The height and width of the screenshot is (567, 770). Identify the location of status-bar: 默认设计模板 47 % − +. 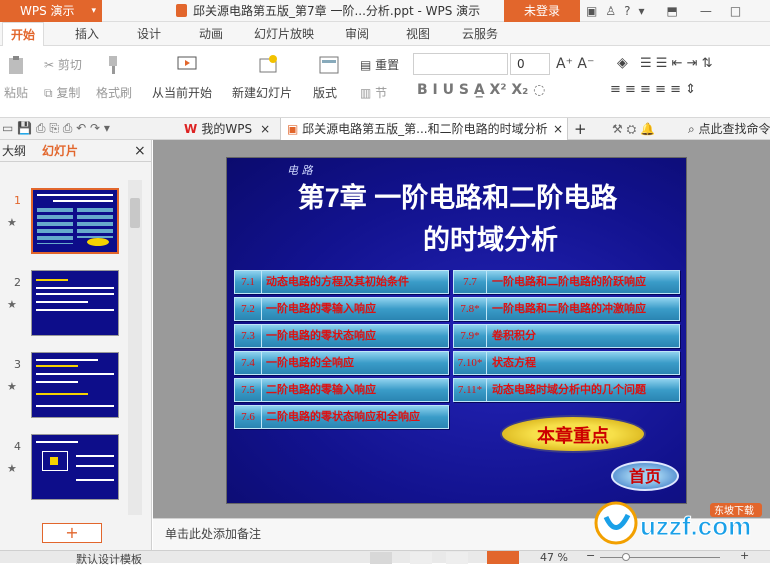
(385, 557).